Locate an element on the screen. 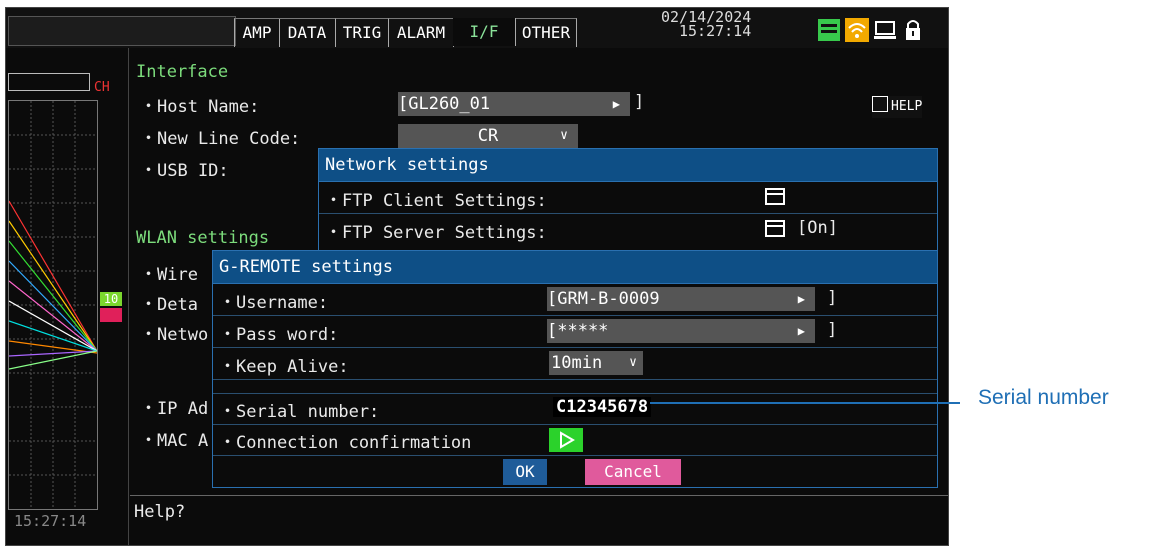  left-time: 15:27:14 is located at coordinates (50, 521).